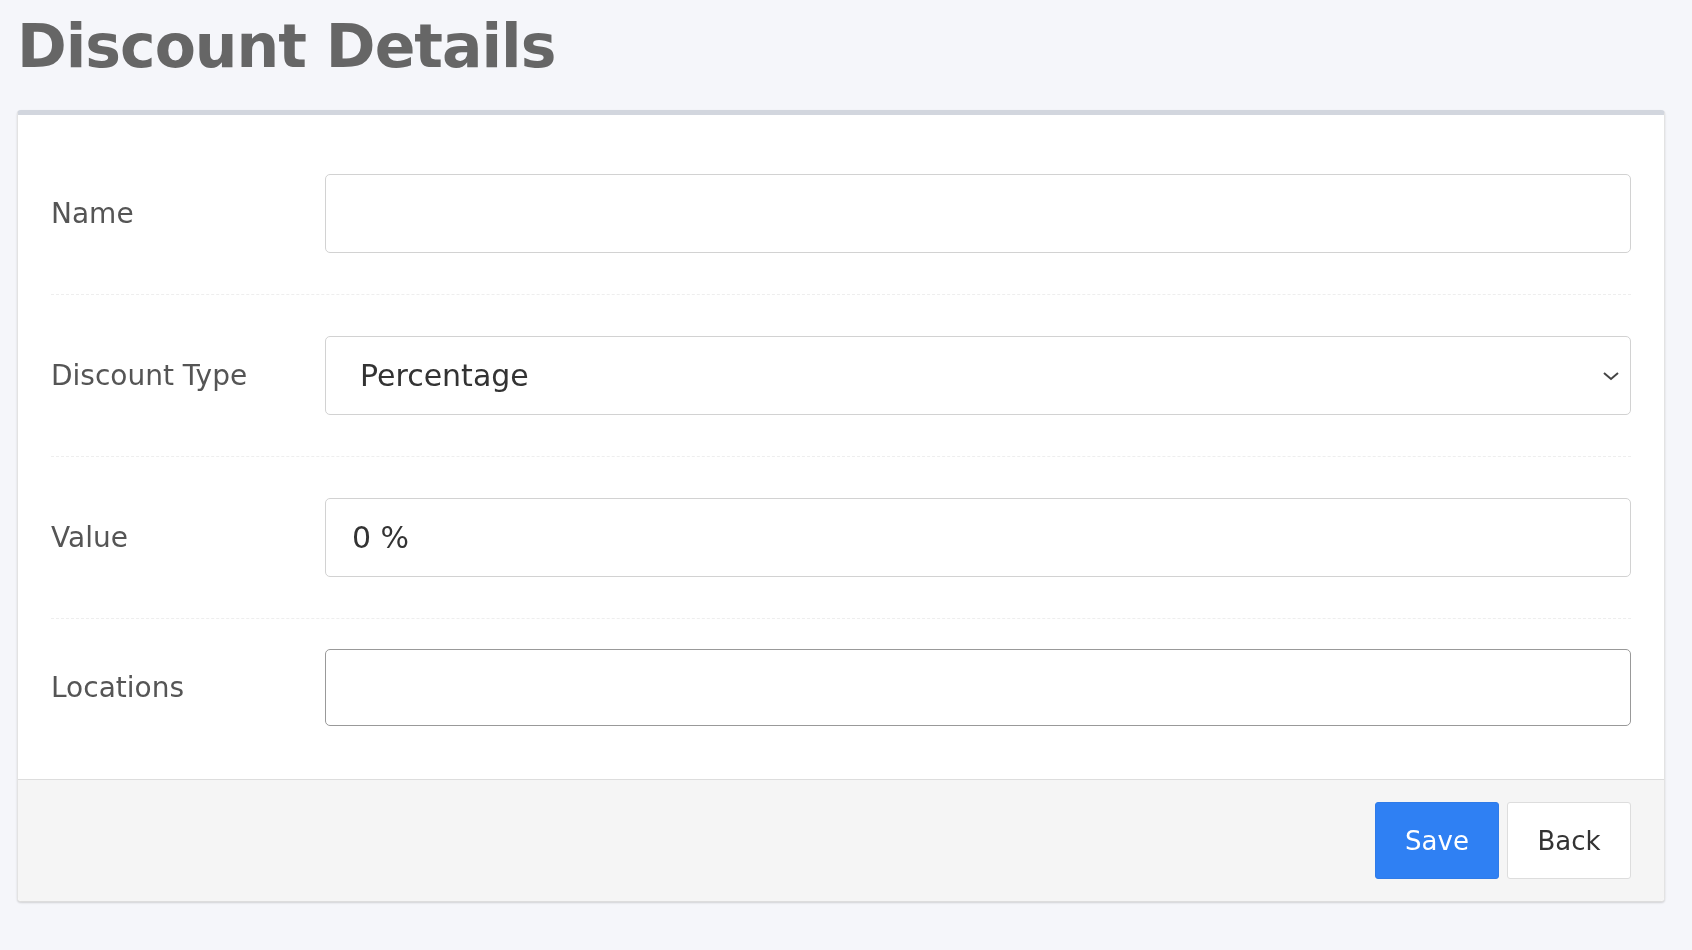 This screenshot has width=1692, height=950. I want to click on field-label: Discount Type, so click(150, 375).